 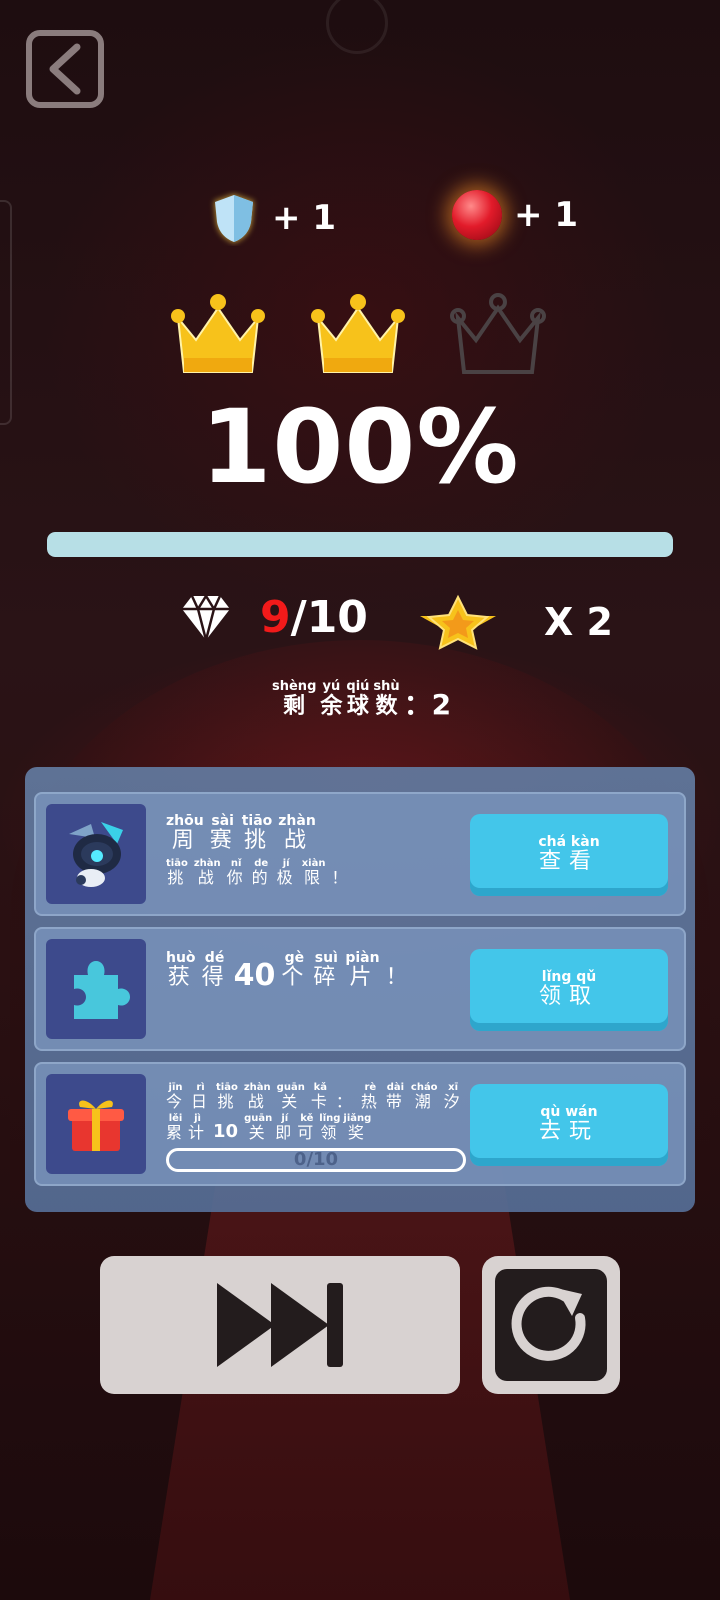 I want to click on task-row-collect-fragments: huò 获 dé 得 40 gè 个 suì 碎 piàn 片！ lǐng qǔ 领取, so click(x=360, y=989).